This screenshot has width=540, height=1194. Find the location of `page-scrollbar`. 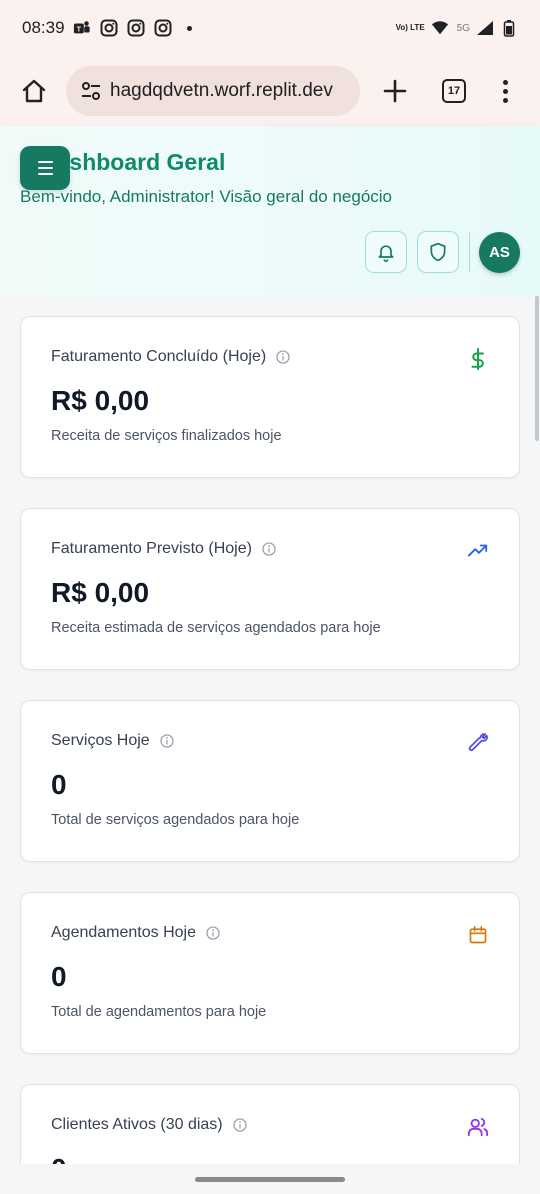

page-scrollbar is located at coordinates (537, 368).